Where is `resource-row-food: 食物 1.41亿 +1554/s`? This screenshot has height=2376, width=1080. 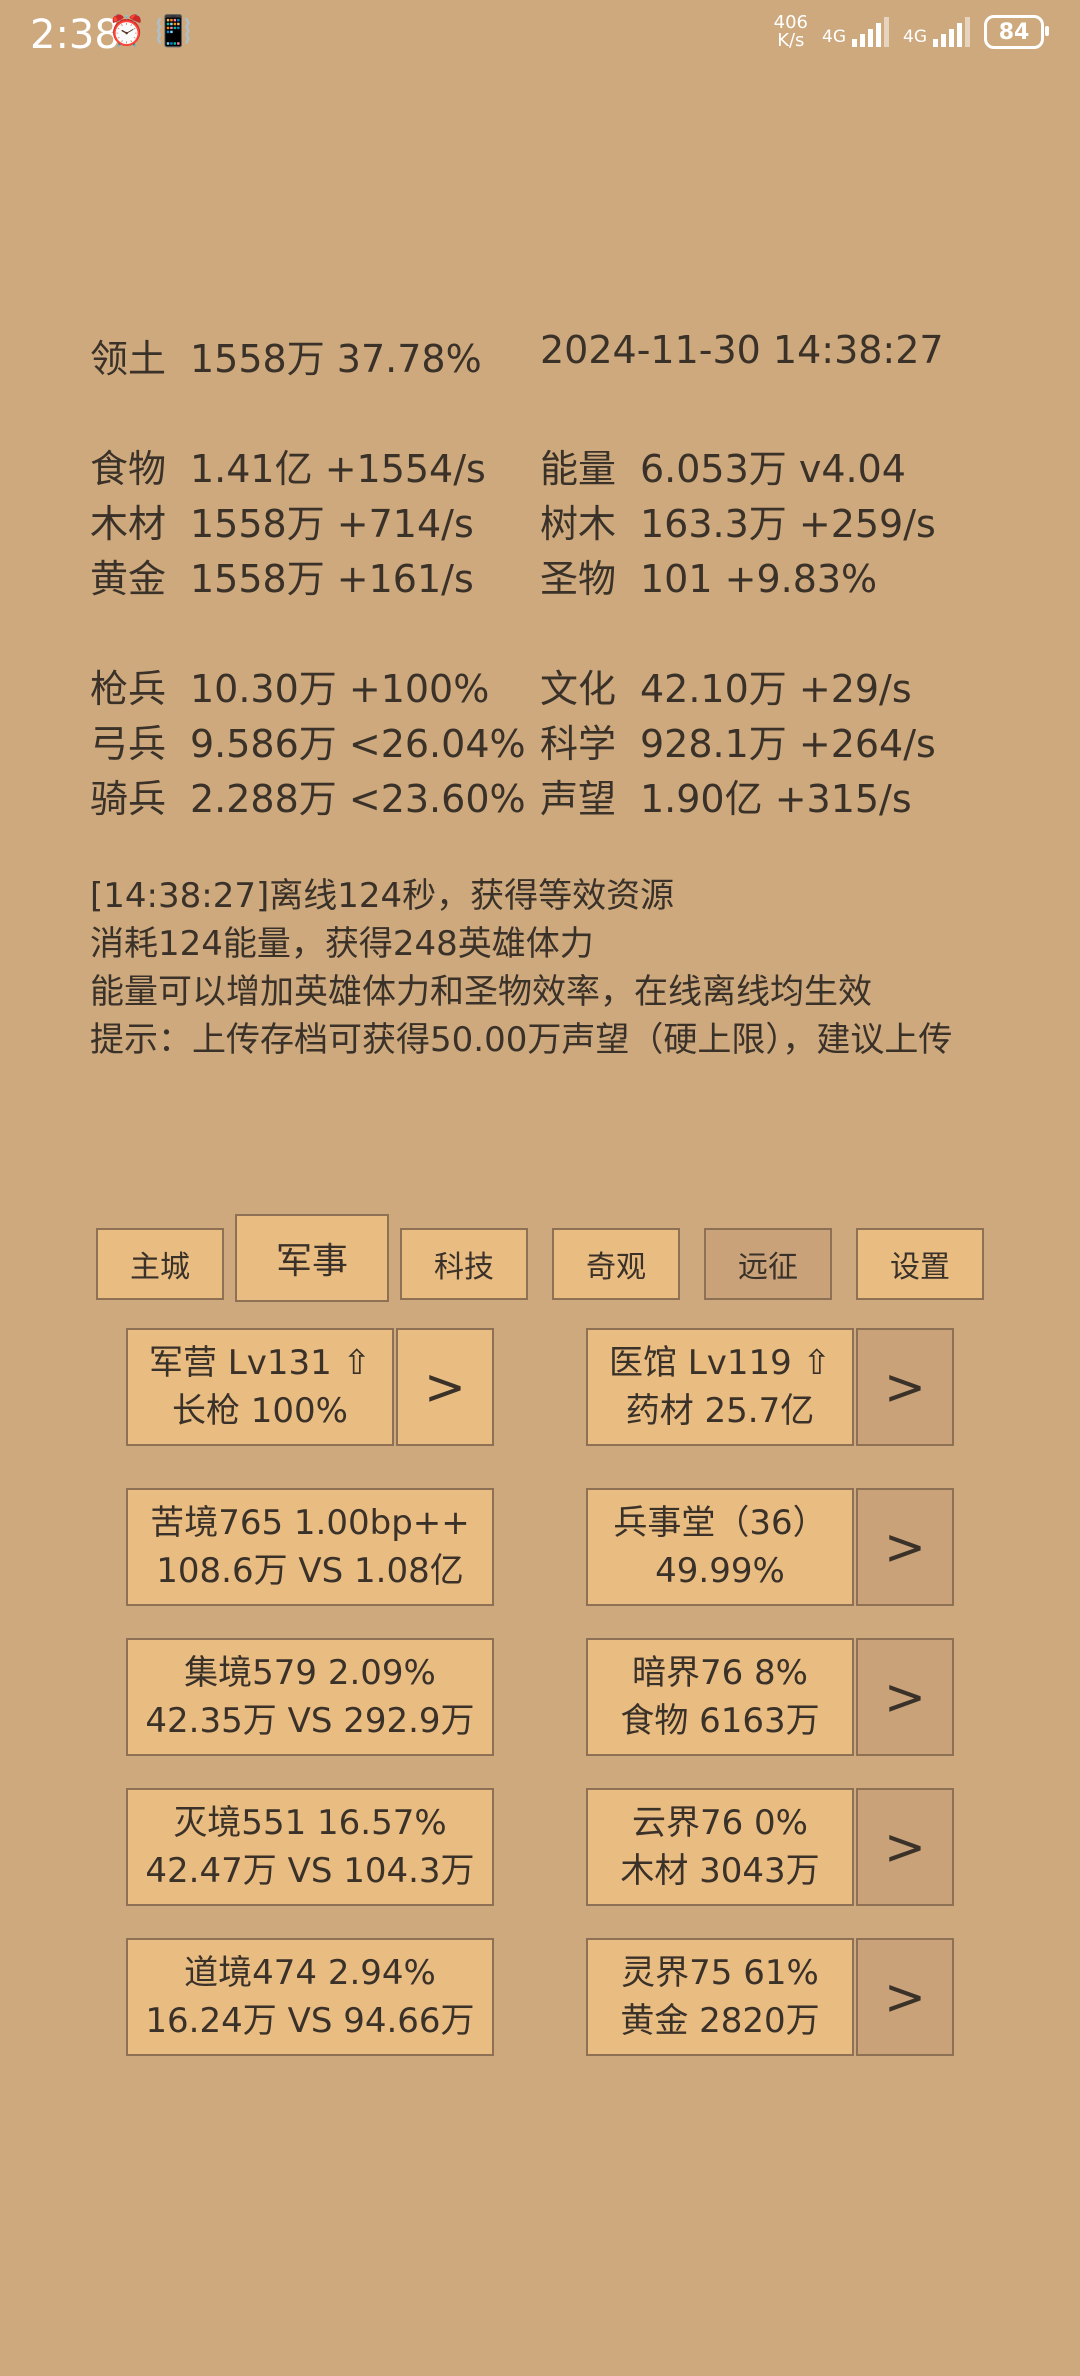
resource-row-food: 食物 1.41亿 +1554/s is located at coordinates (288, 469).